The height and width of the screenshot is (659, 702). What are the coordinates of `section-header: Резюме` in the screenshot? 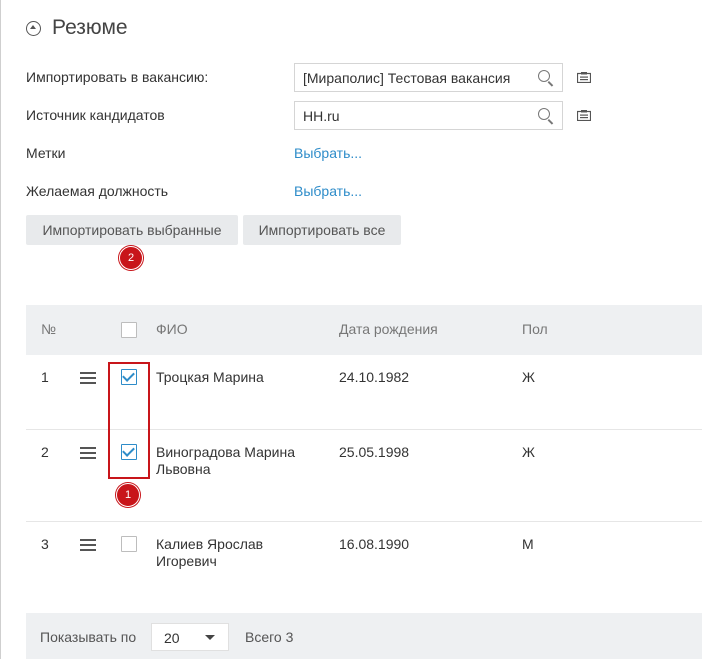 It's located at (77, 28).